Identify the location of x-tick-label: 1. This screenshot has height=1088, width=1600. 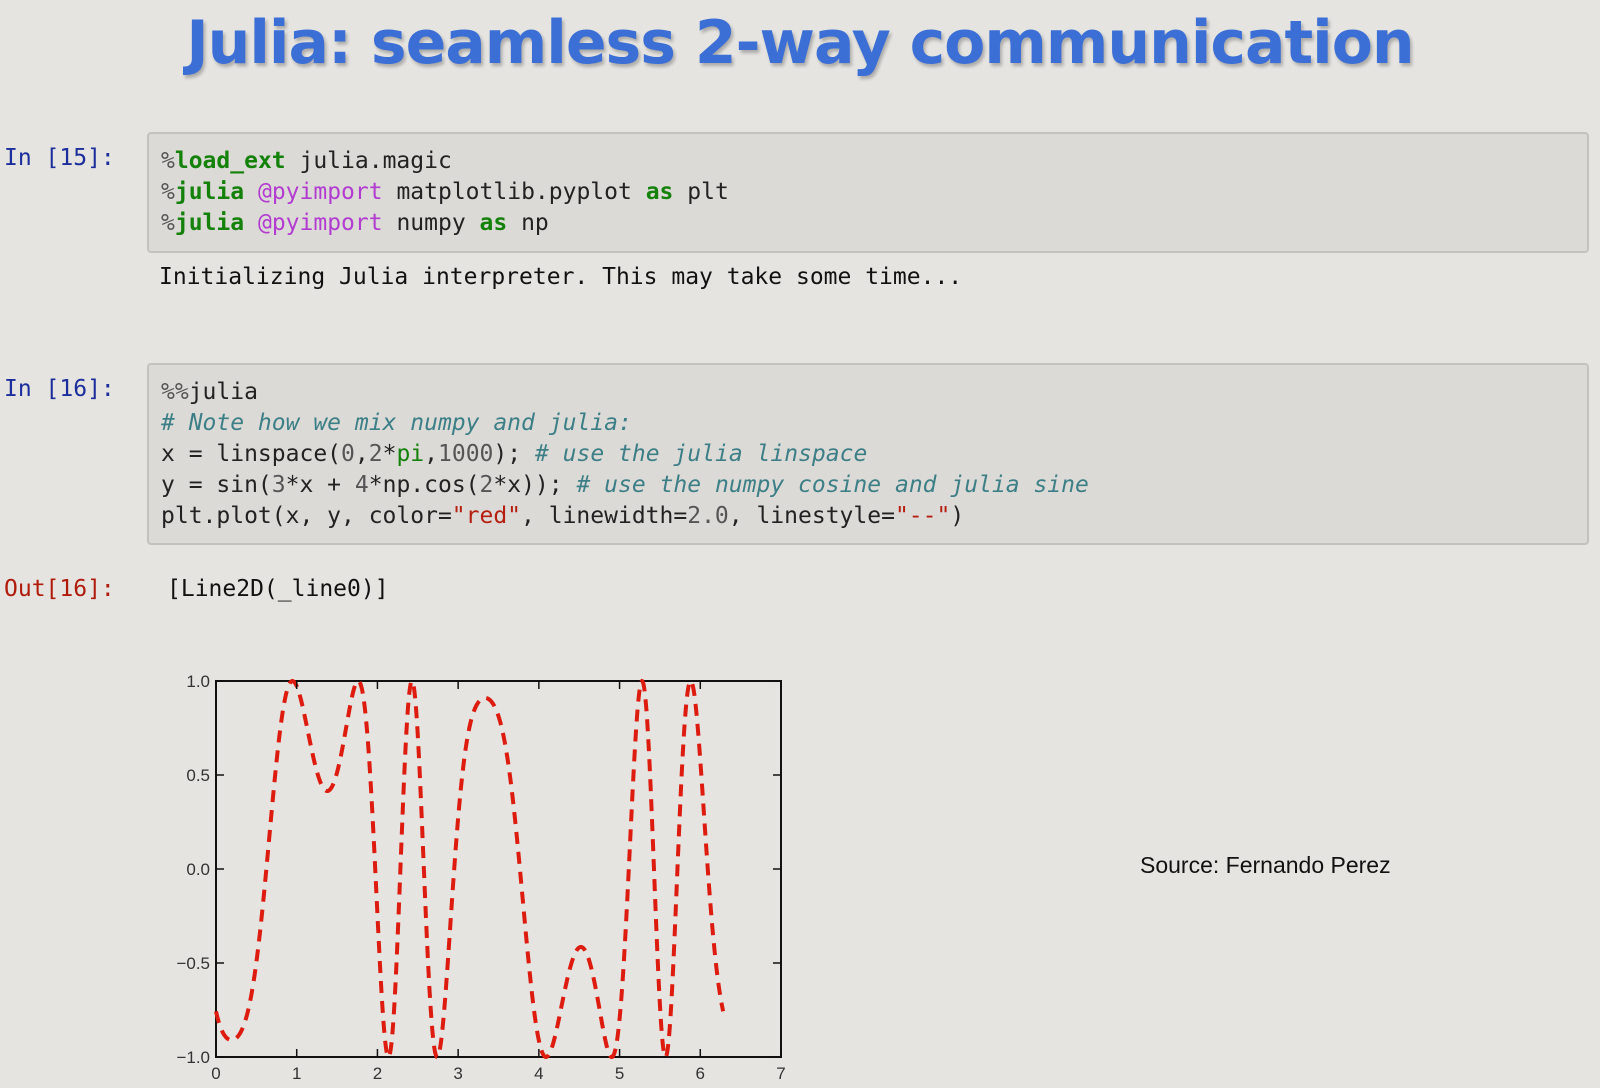
(296, 1073).